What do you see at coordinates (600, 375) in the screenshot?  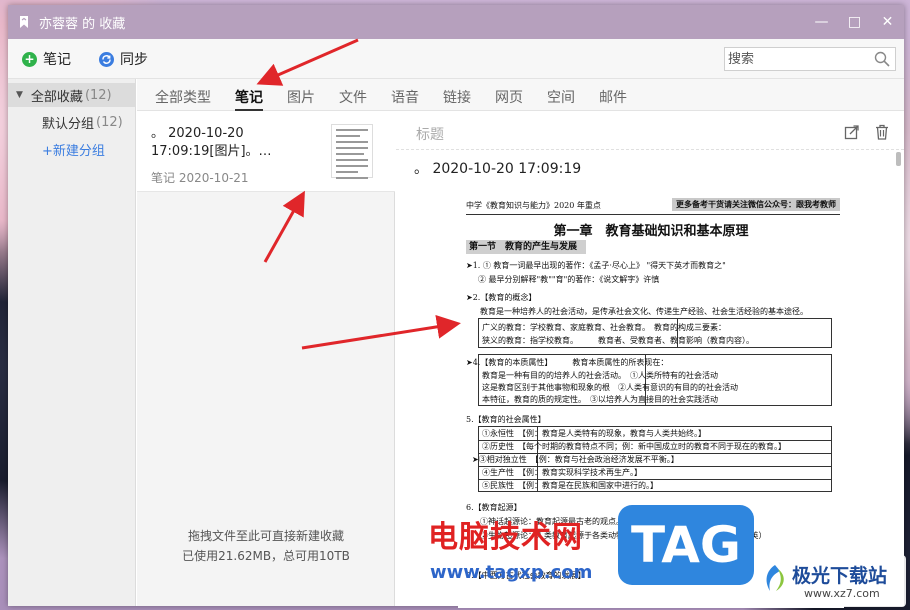 I see `doc-line: 教育是一种有目的的培养人的社会活动。 ①人类所特有的社会活动` at bounding box center [600, 375].